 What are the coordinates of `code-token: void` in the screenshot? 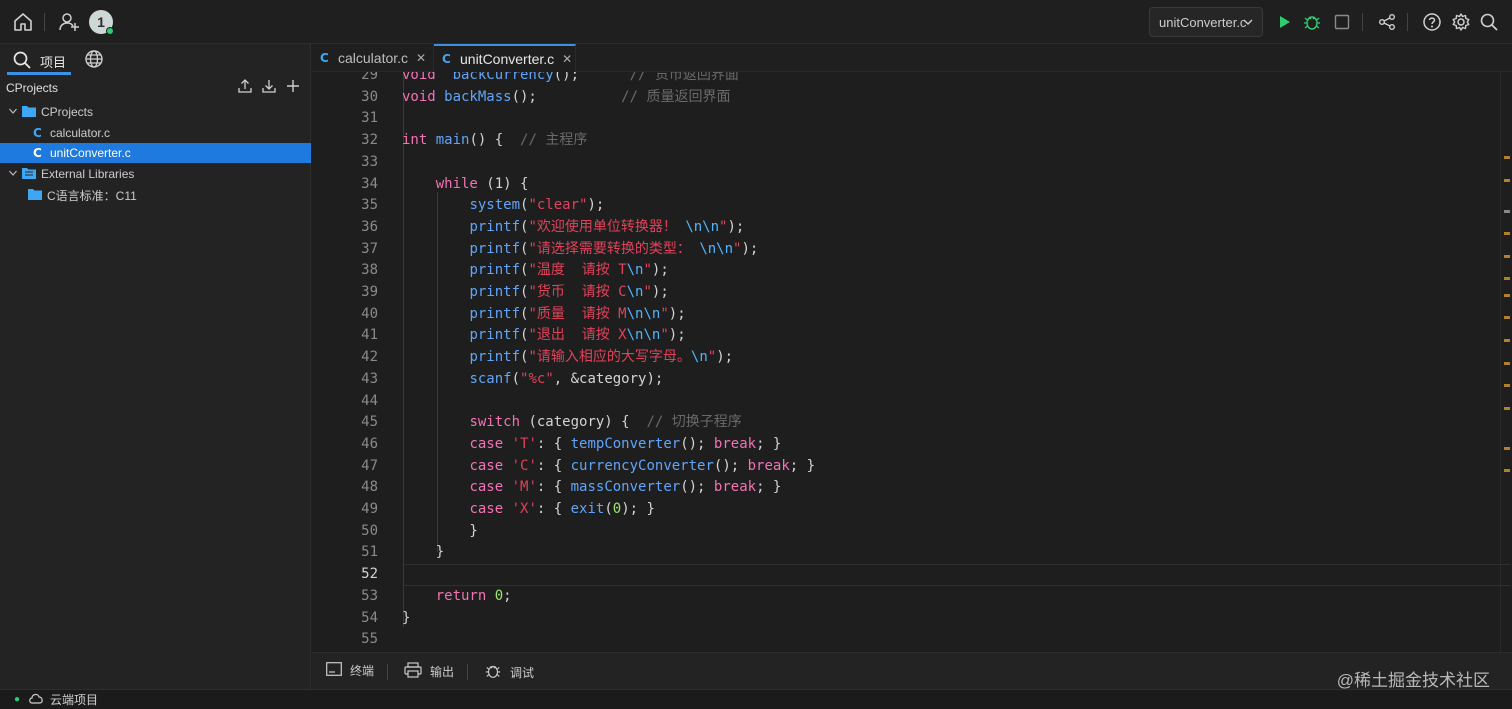 It's located at (419, 96).